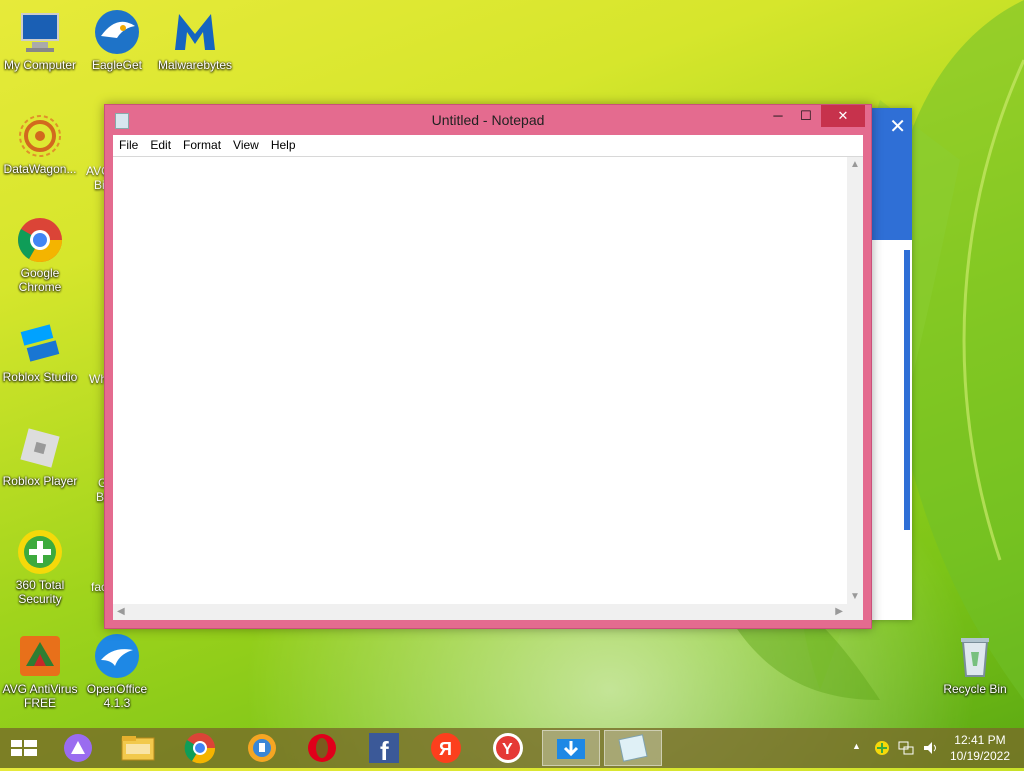 Image resolution: width=1024 pixels, height=771 pixels. Describe the element at coordinates (40, 344) in the screenshot. I see `roblox-studio-icon` at that location.